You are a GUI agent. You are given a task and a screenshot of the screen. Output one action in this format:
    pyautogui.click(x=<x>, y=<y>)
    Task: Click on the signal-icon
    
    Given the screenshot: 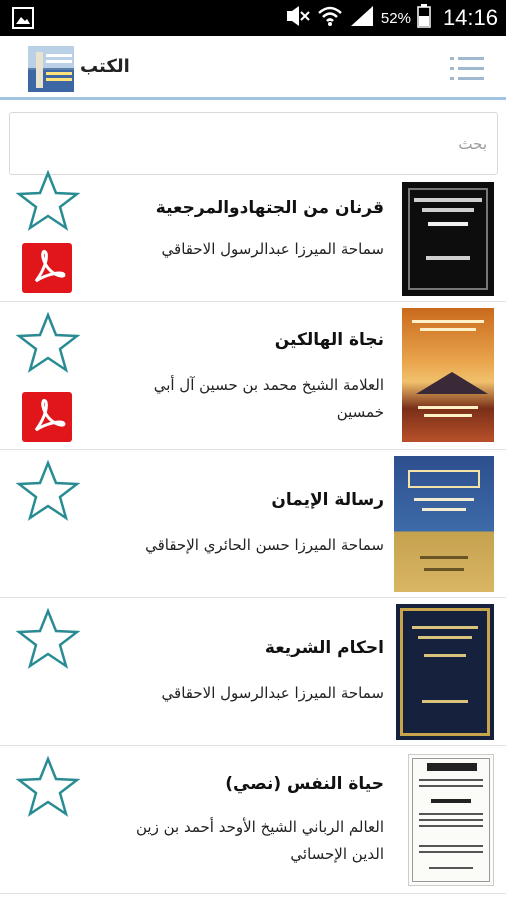 What is the action you would take?
    pyautogui.click(x=362, y=18)
    